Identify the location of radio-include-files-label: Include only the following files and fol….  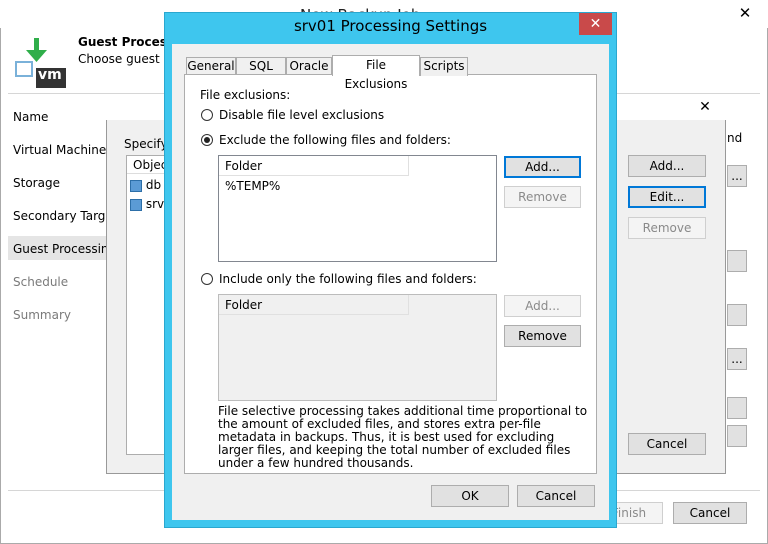
(348, 279).